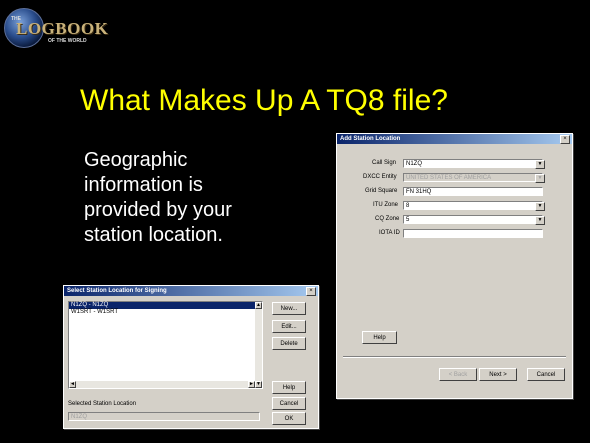 The width and height of the screenshot is (590, 443). I want to click on cq-zone-label: CQ Zone, so click(387, 219).